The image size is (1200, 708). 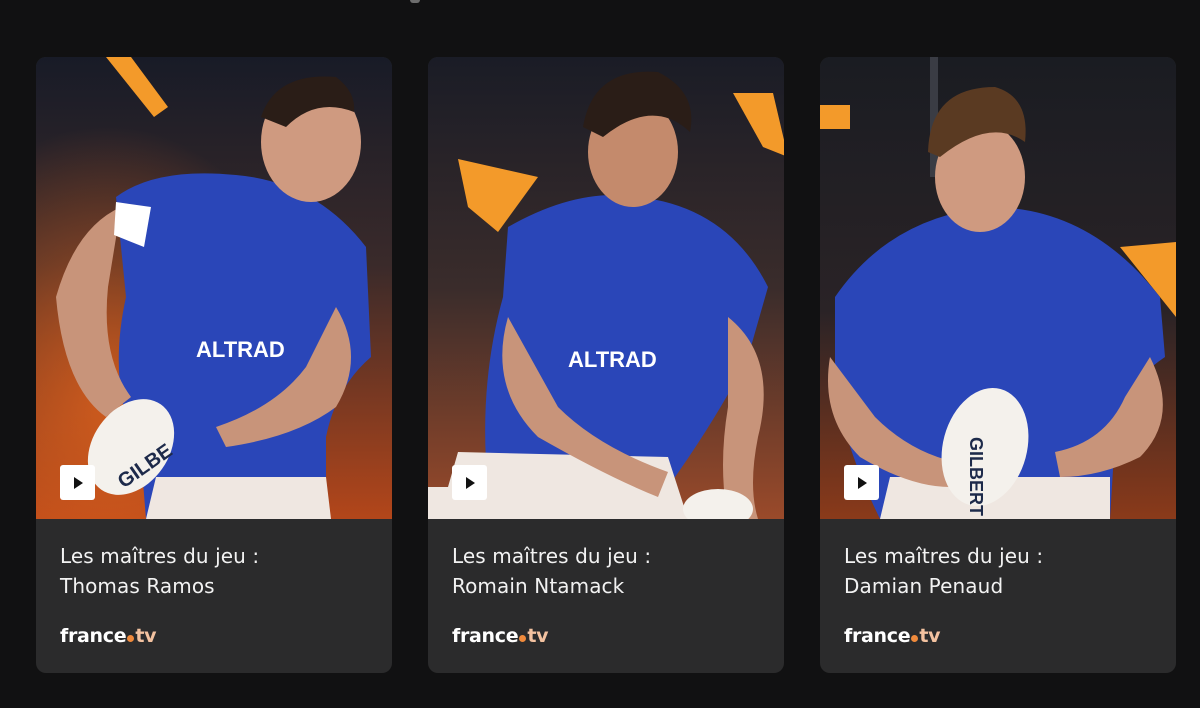 What do you see at coordinates (924, 586) in the screenshot?
I see `title-line-2: Damian Penaud` at bounding box center [924, 586].